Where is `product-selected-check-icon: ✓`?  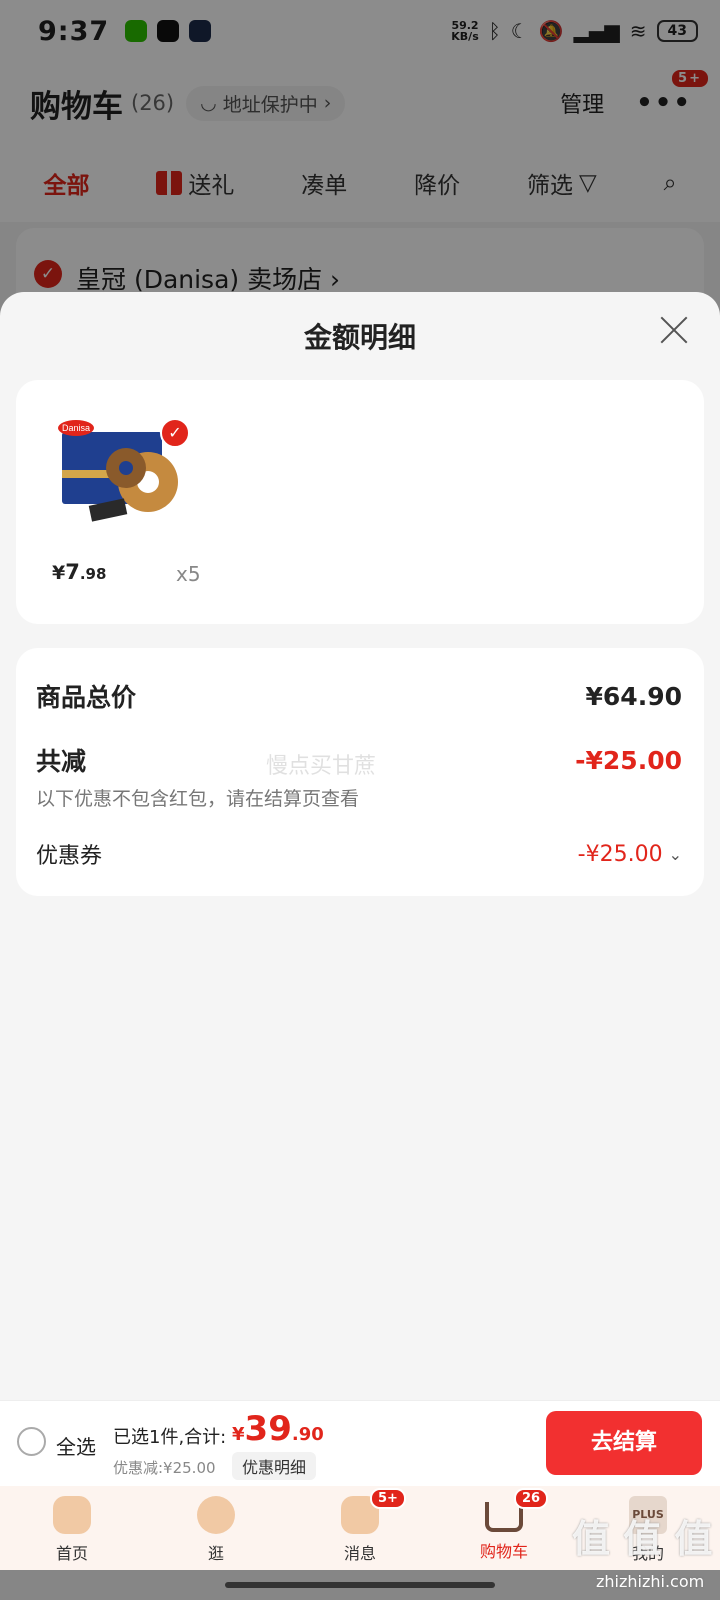
product-selected-check-icon: ✓ is located at coordinates (175, 433).